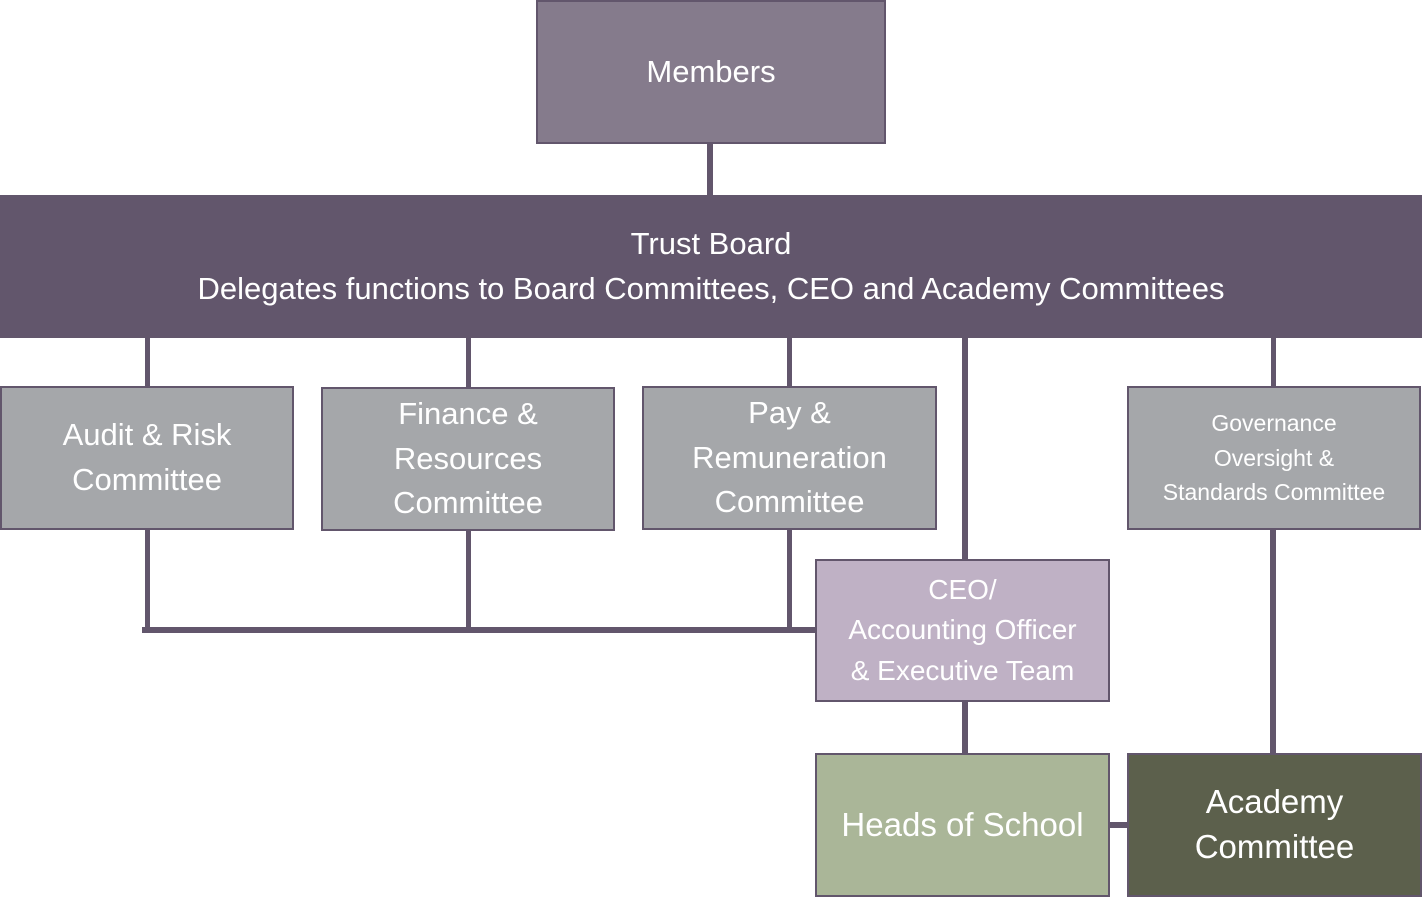  Describe the element at coordinates (147, 362) in the screenshot. I see `connector-board-audit` at that location.